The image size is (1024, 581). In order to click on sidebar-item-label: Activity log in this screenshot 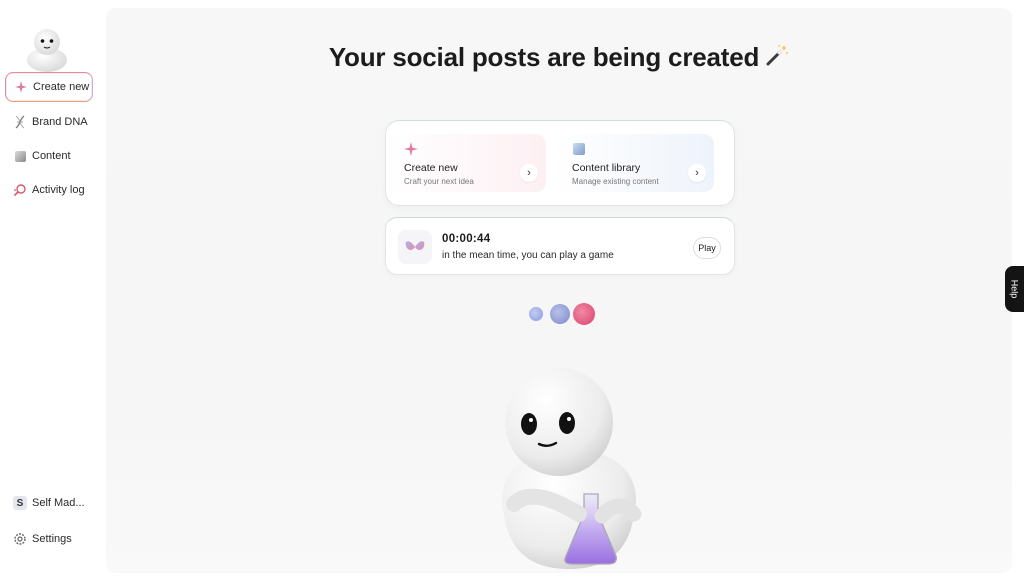, I will do `click(58, 190)`.